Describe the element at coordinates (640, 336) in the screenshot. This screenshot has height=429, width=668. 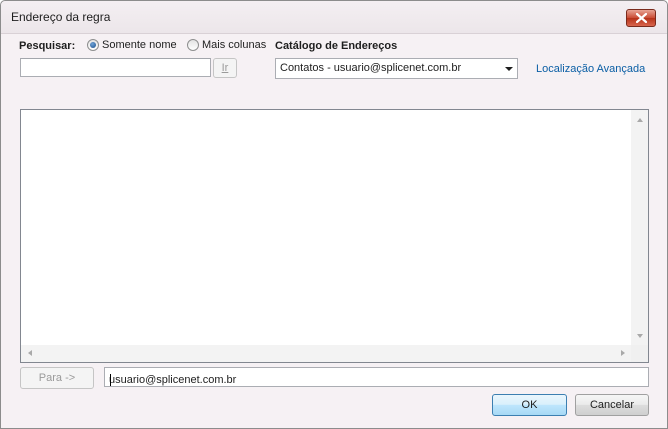
I see `scroll-down-icon` at that location.